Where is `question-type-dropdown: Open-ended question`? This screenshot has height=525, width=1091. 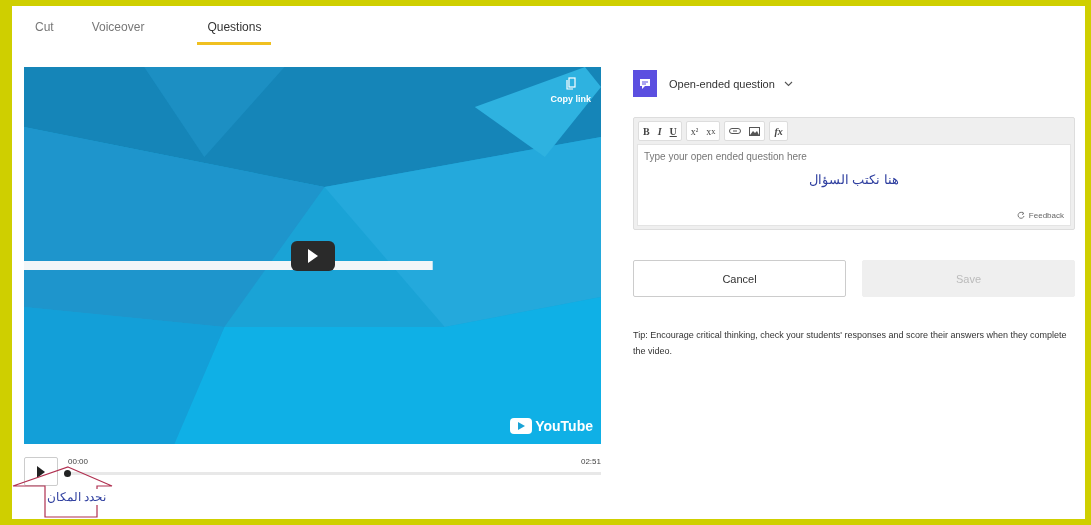
question-type-dropdown: Open-ended question is located at coordinates (731, 83).